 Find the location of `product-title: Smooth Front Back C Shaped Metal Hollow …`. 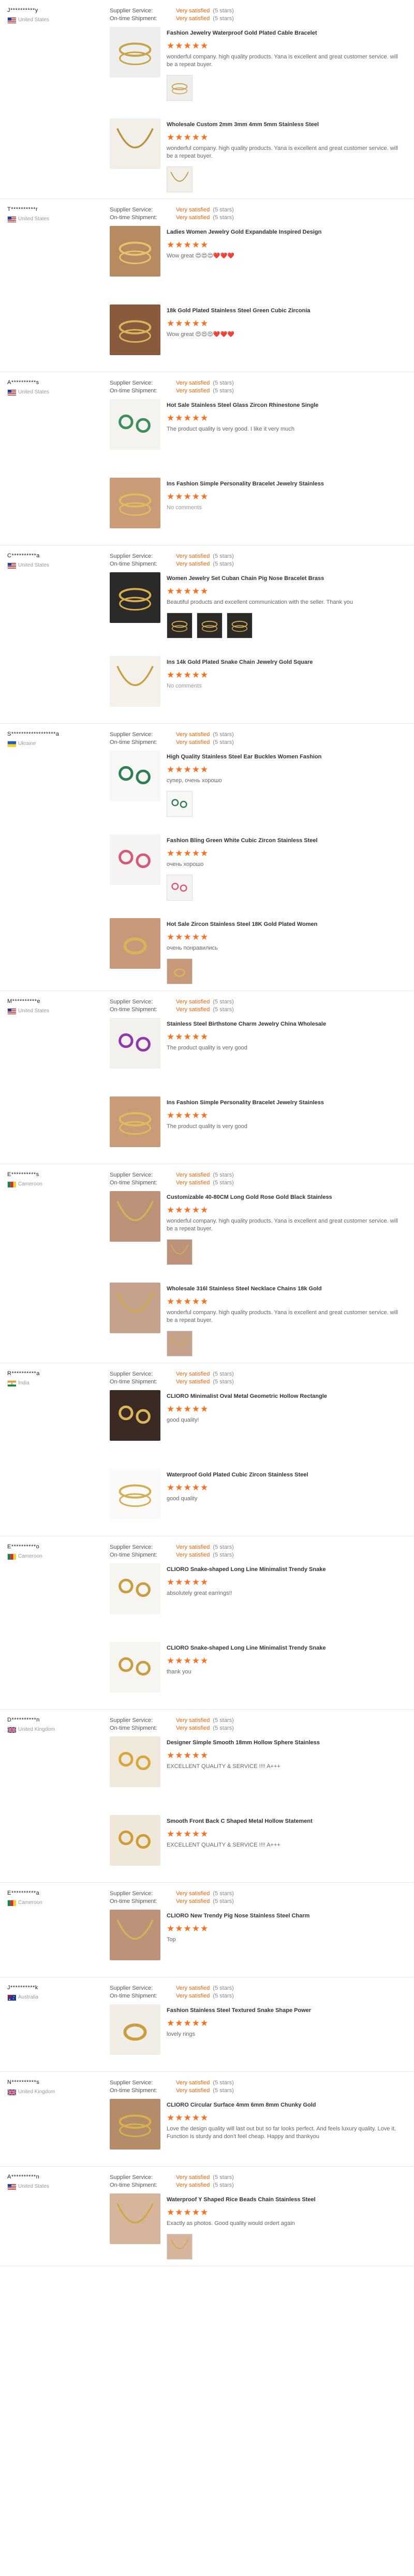

product-title: Smooth Front Back C Shaped Metal Hollow … is located at coordinates (255, 1821).